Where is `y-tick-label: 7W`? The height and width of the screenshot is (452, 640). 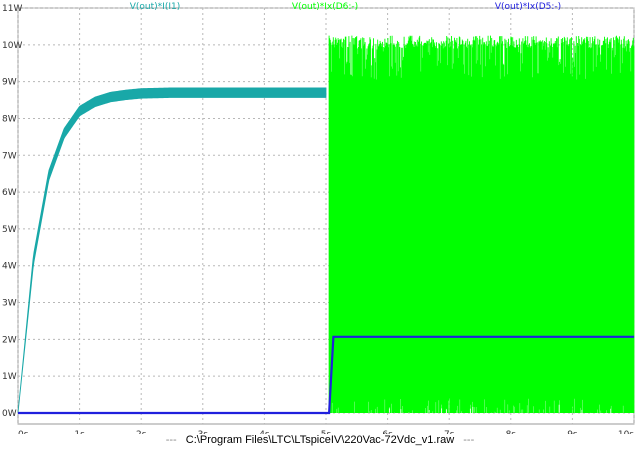 y-tick-label: 7W is located at coordinates (9, 156).